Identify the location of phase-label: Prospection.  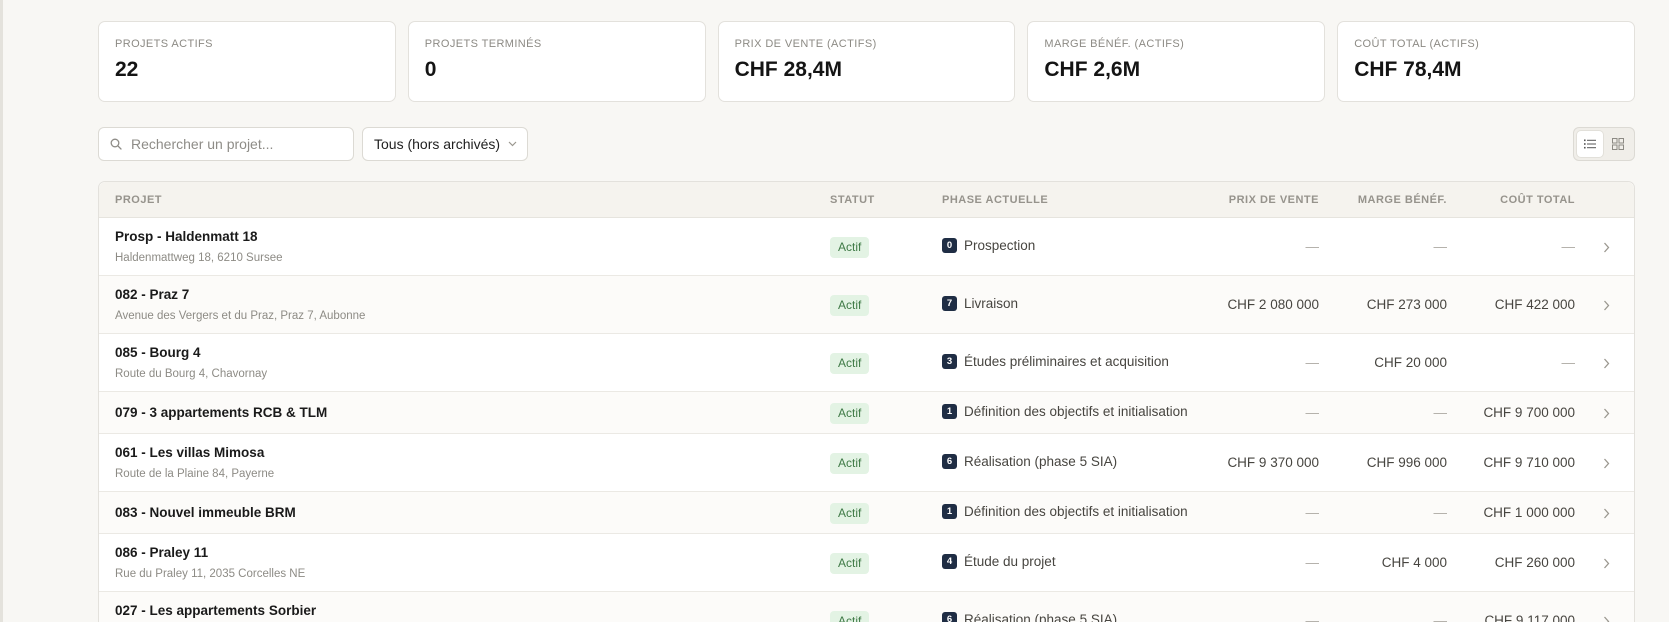
(1000, 245).